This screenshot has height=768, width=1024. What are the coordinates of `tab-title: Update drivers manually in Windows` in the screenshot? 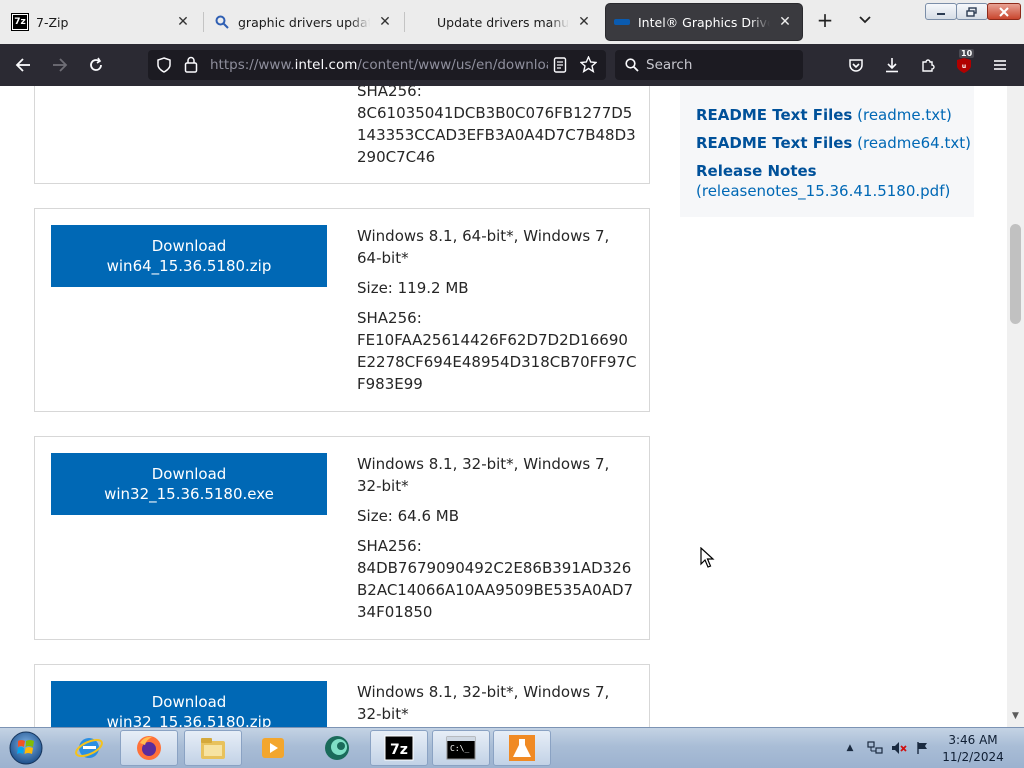 It's located at (503, 22).